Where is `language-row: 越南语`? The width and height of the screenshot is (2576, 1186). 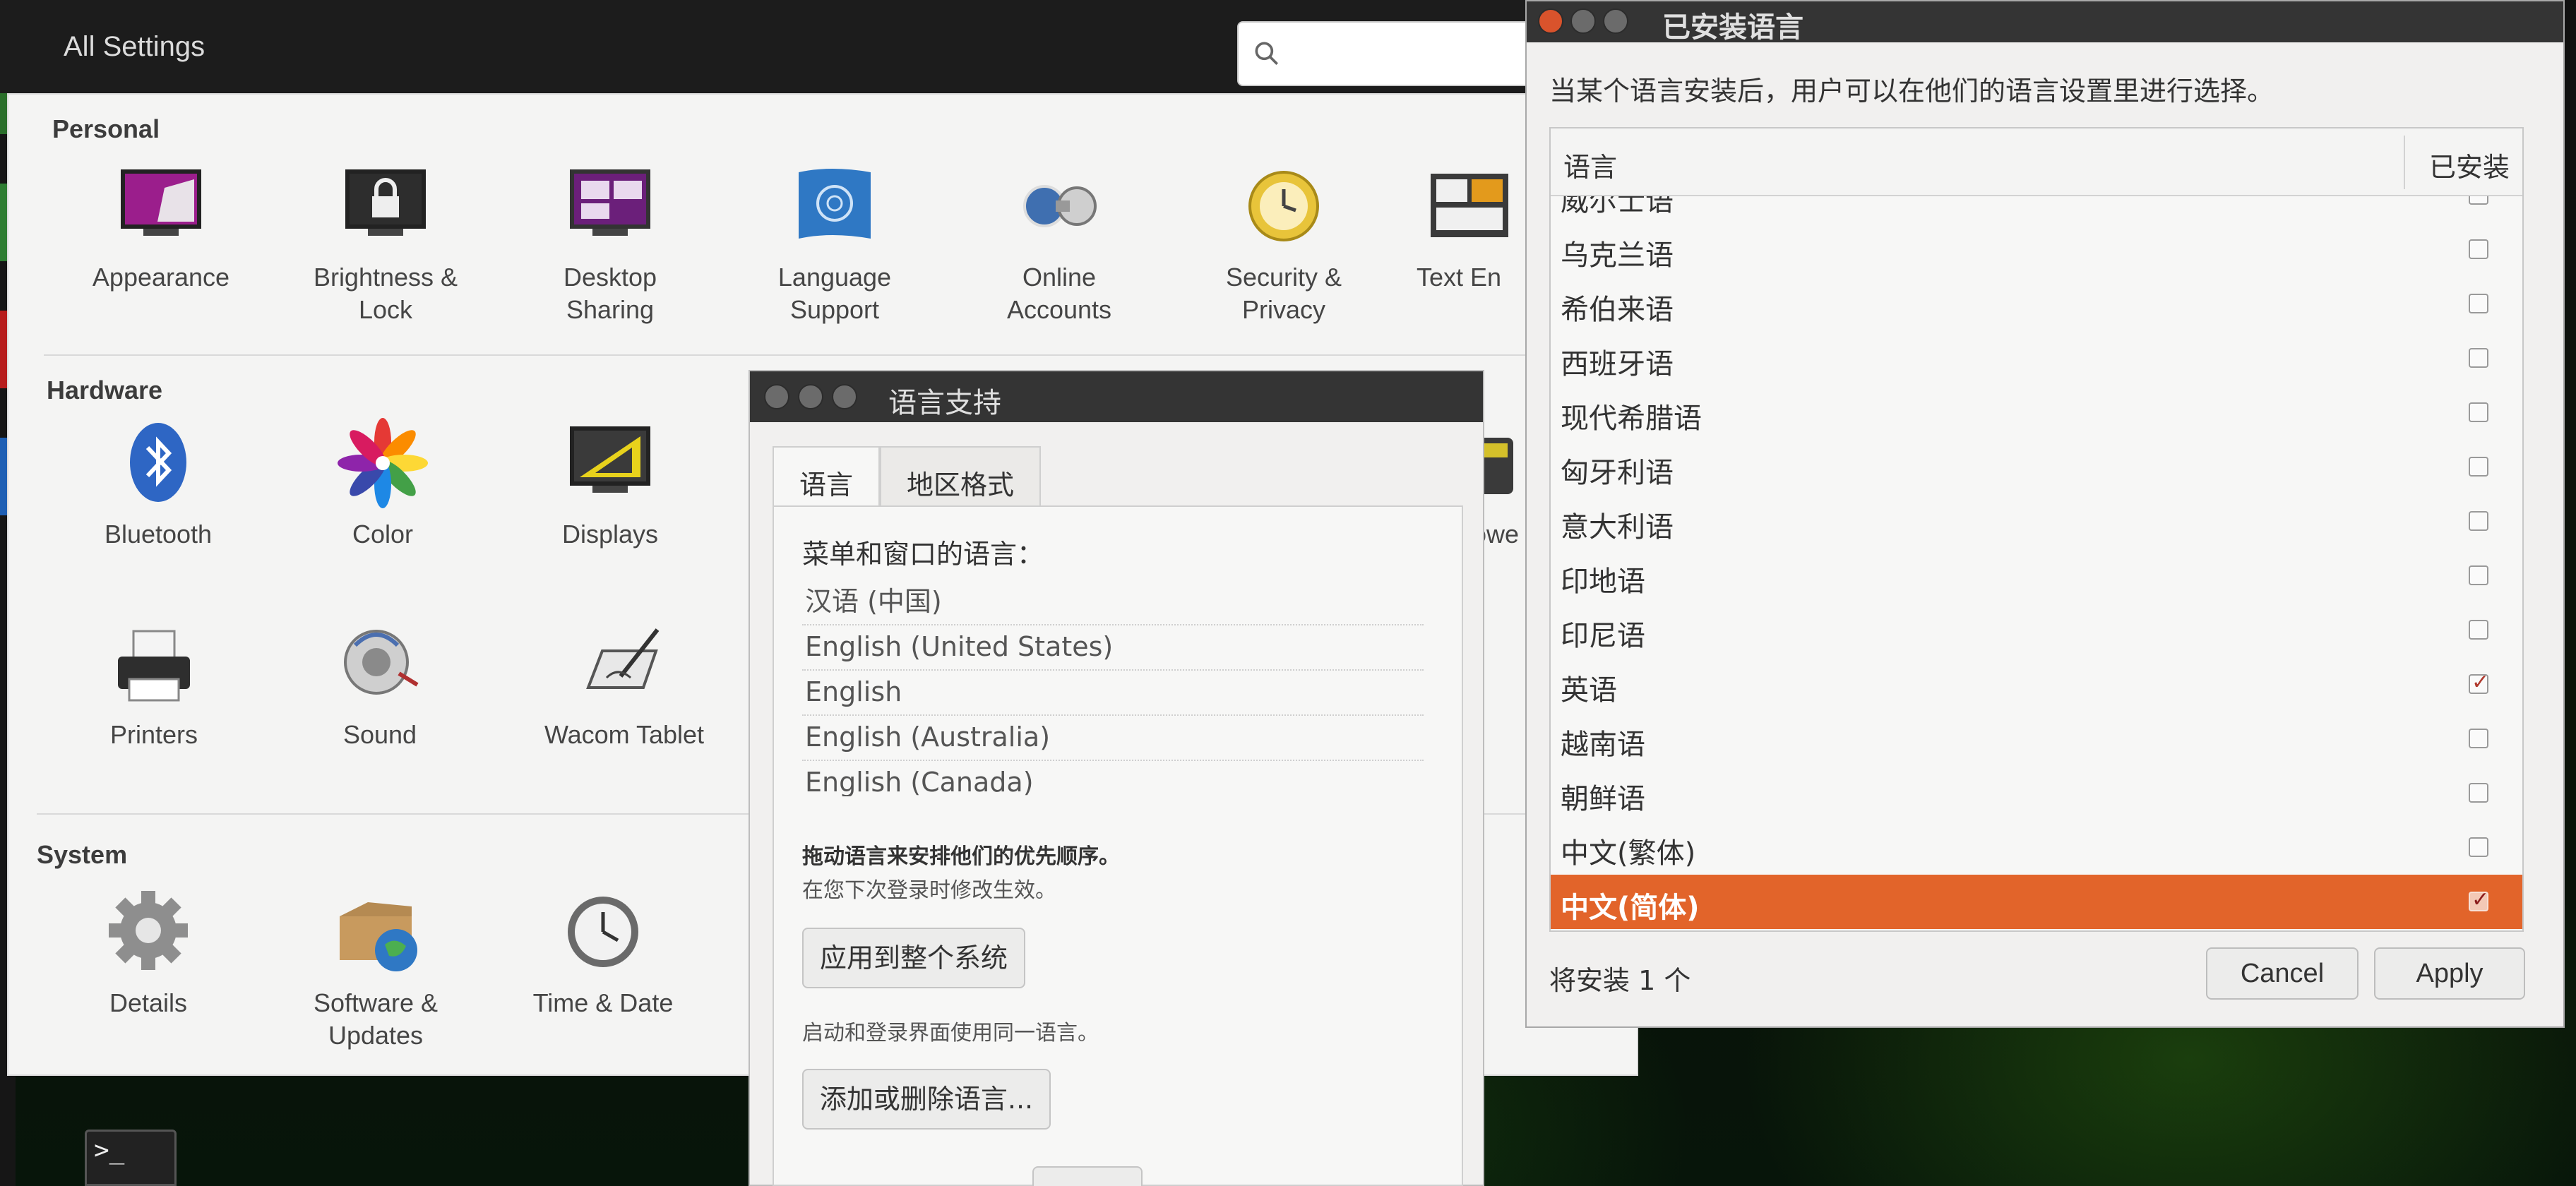 language-row: 越南语 is located at coordinates (2036, 739).